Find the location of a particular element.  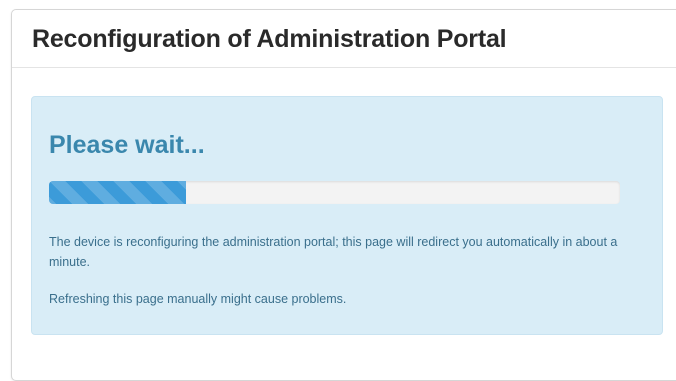

panel-header: Reconfiguration of Administration Portal is located at coordinates (344, 39).